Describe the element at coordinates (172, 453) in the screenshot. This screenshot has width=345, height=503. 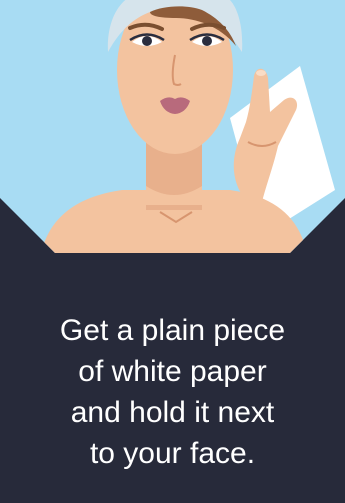
I see `instruction-line-4: to your face.` at that location.